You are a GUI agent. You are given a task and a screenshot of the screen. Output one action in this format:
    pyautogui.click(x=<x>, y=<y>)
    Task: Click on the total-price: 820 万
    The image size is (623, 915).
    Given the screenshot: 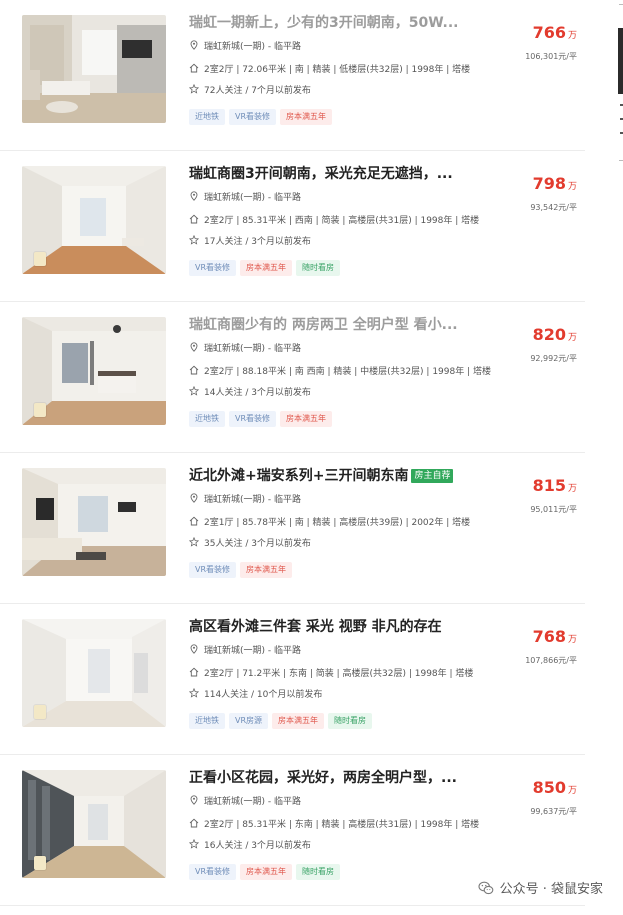 What is the action you would take?
    pyautogui.click(x=555, y=334)
    